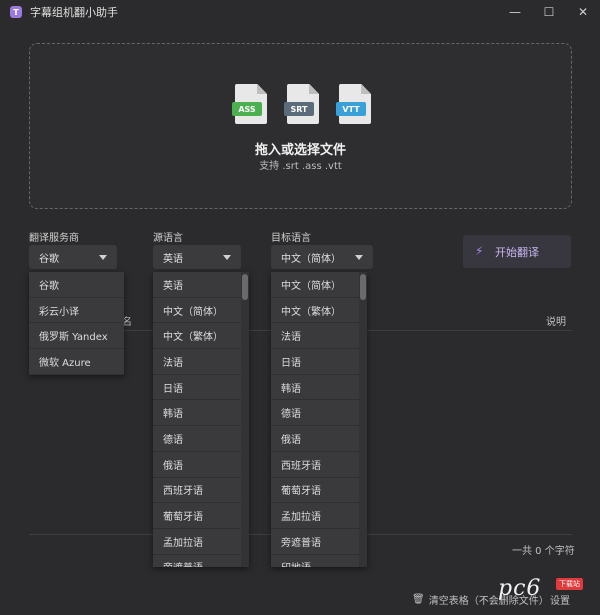 The height and width of the screenshot is (615, 600). What do you see at coordinates (569, 584) in the screenshot?
I see `watermark-badge: 下载站` at bounding box center [569, 584].